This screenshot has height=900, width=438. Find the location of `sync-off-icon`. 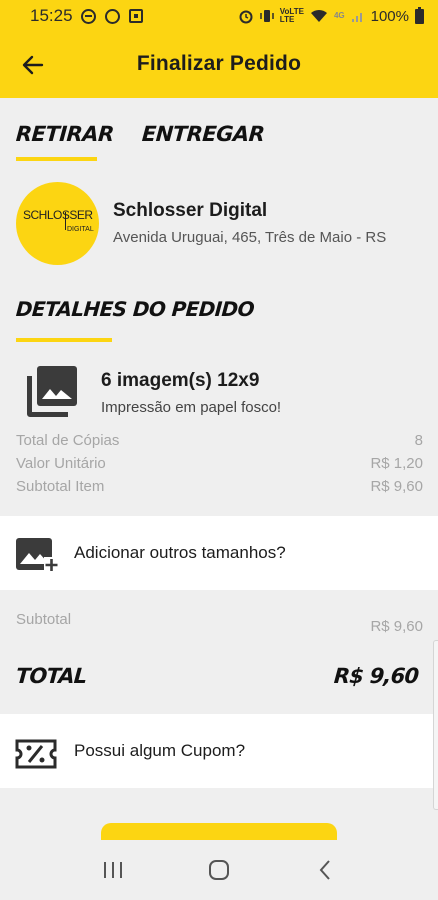

sync-off-icon is located at coordinates (112, 16).